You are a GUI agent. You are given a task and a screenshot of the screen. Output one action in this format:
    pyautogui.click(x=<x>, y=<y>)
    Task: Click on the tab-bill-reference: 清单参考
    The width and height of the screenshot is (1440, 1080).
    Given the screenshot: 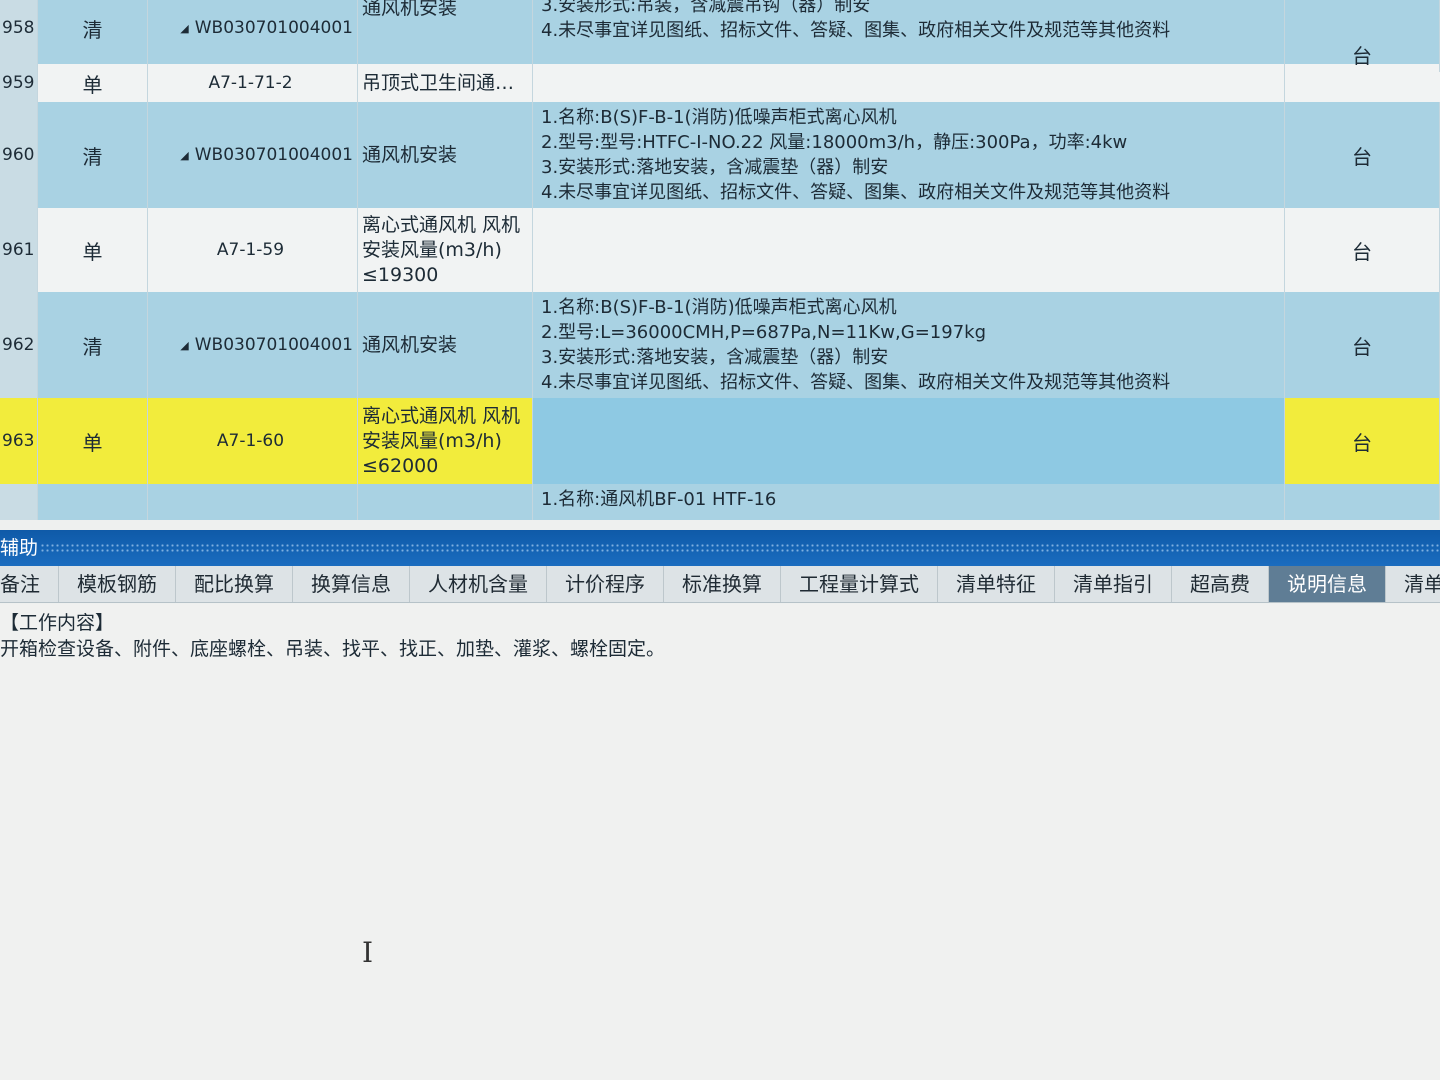 What is the action you would take?
    pyautogui.click(x=1413, y=584)
    